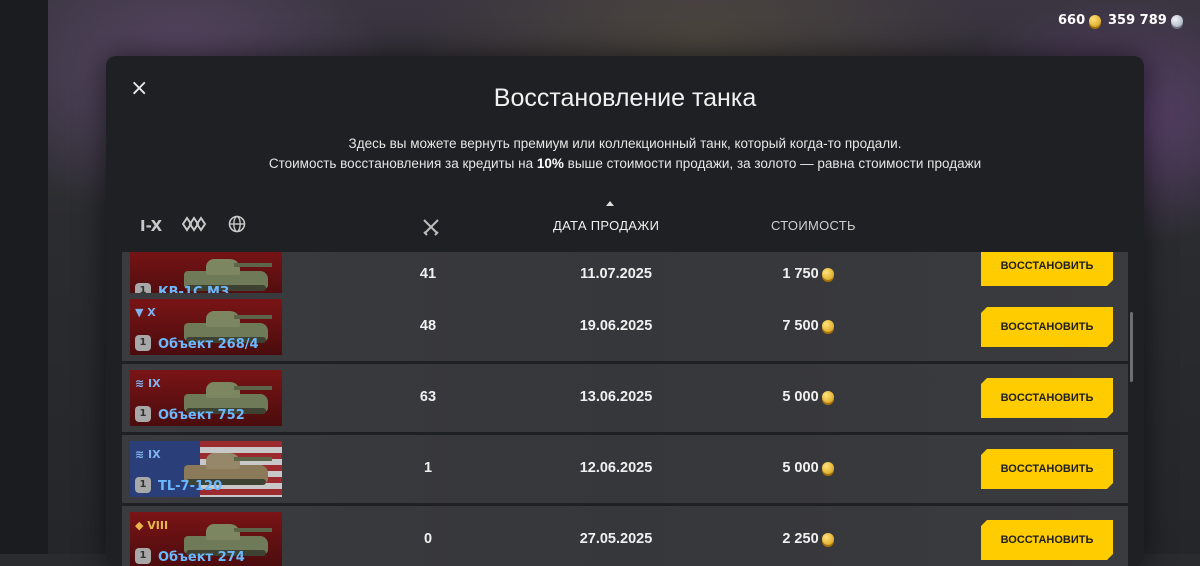 The width and height of the screenshot is (1200, 566). Describe the element at coordinates (616, 274) in the screenshot. I see `sale-date: 11.07.2025` at that location.